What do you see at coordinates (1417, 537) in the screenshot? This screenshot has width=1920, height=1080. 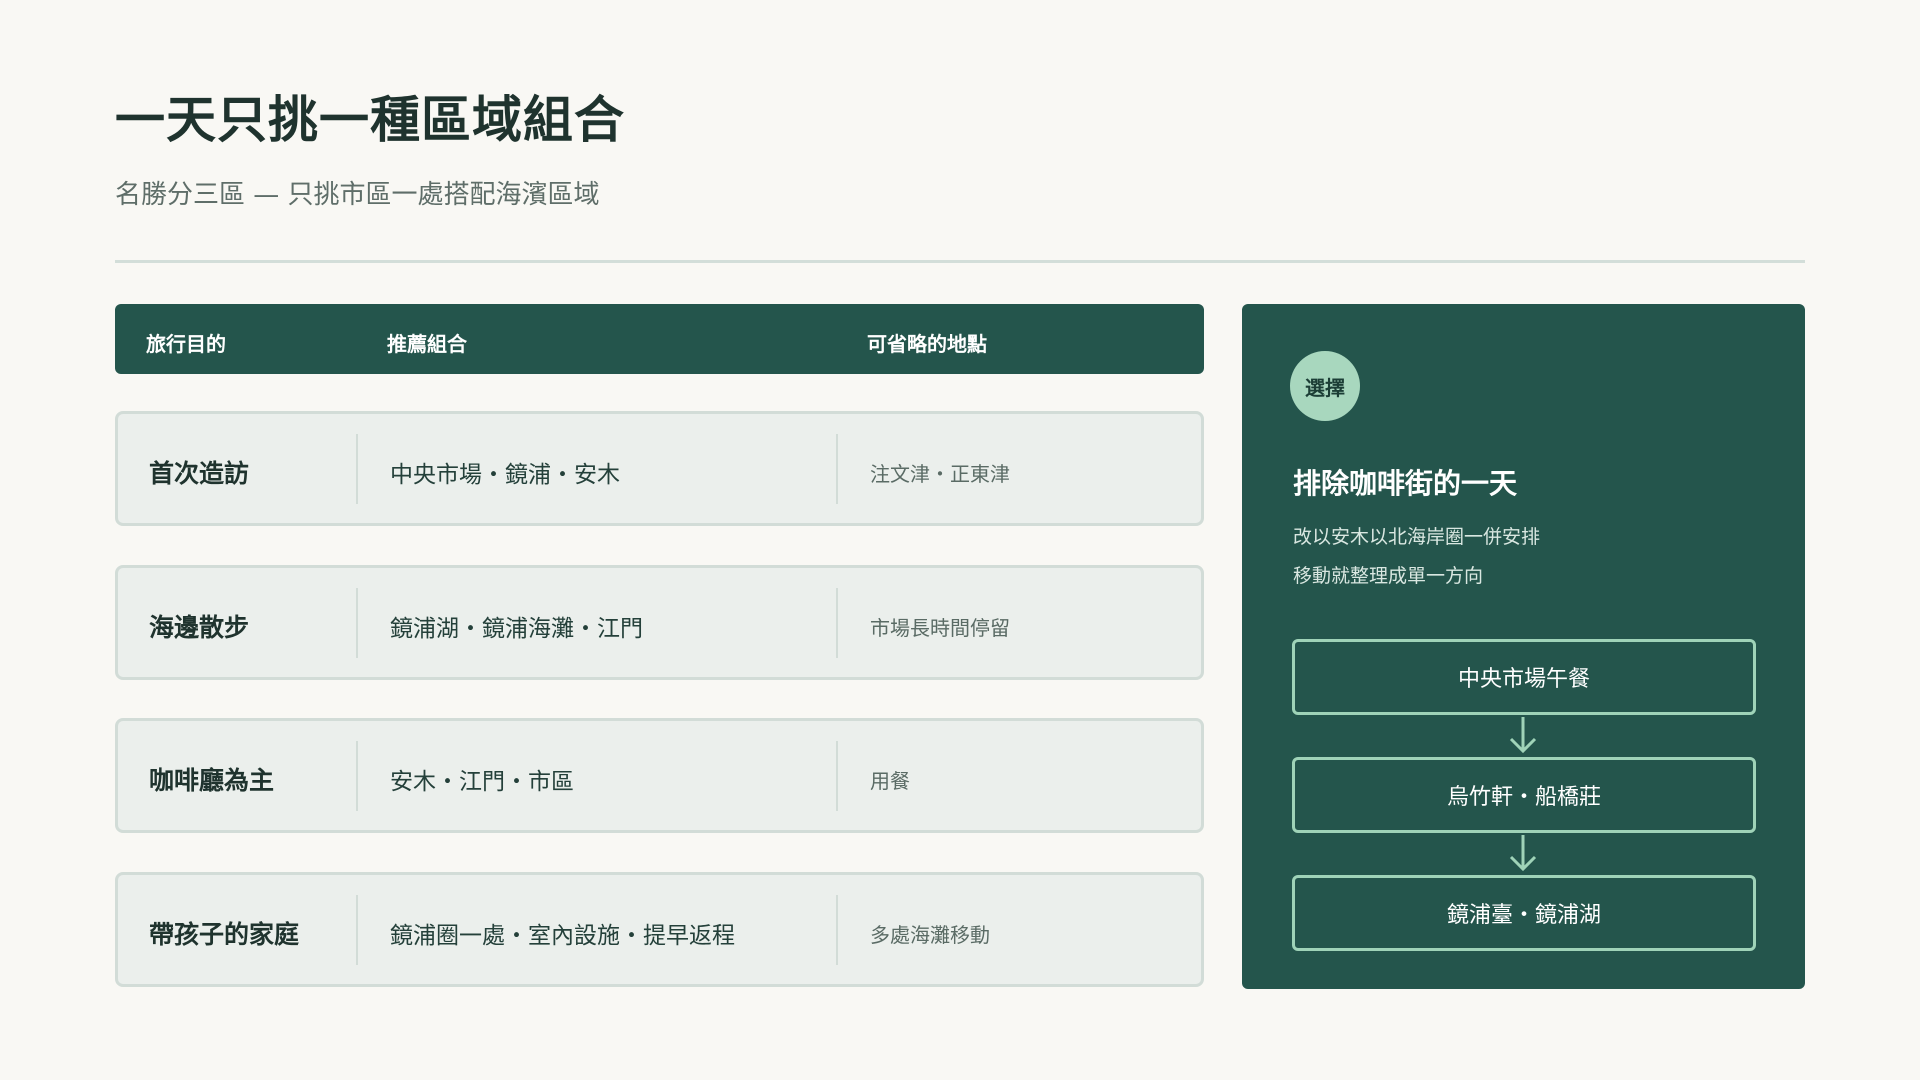 I see `panel-description-line: 改以安木以北海岸圈一併安排` at bounding box center [1417, 537].